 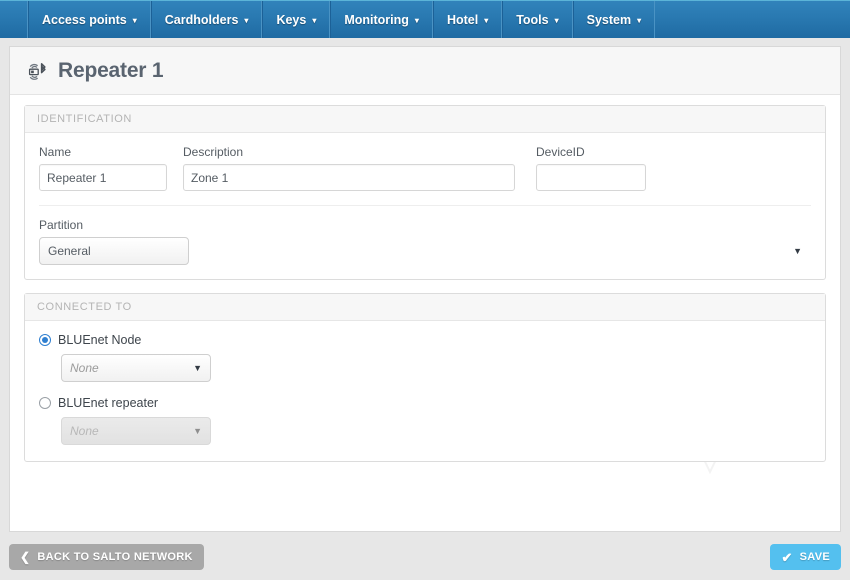 What do you see at coordinates (425, 251) in the screenshot?
I see `partition-select-wrap: General ▼` at bounding box center [425, 251].